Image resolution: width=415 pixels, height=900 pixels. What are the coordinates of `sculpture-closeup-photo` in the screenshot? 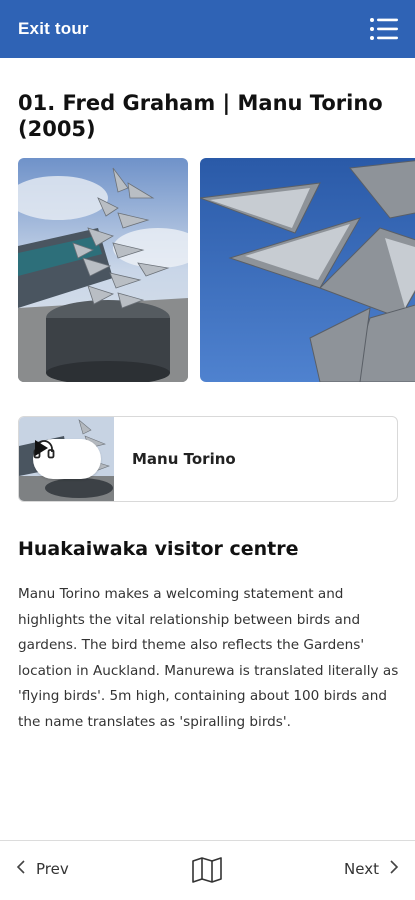 It's located at (307, 270).